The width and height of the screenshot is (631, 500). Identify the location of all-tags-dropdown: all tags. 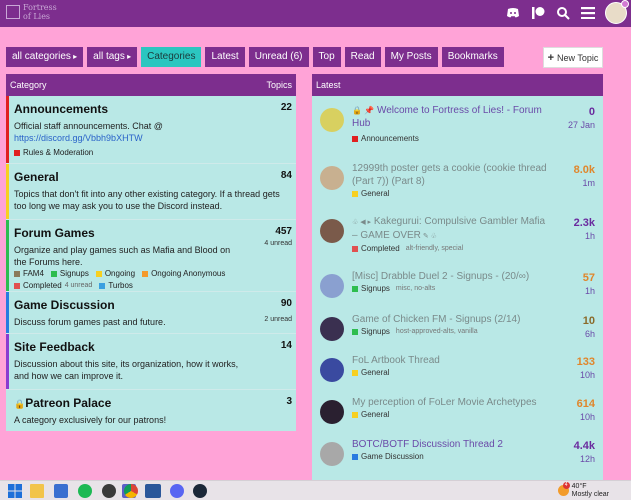
(112, 57).